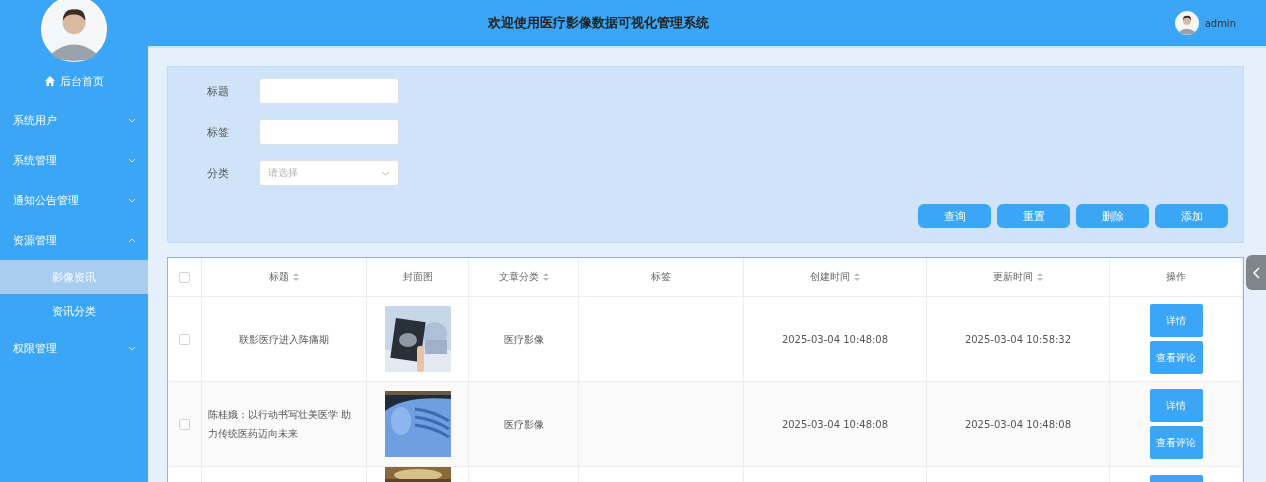 This screenshot has height=482, width=1266. I want to click on table-cell-text: 陈桂娥：以行动书写壮美医学 助力传统医药迈向未来, so click(280, 424).